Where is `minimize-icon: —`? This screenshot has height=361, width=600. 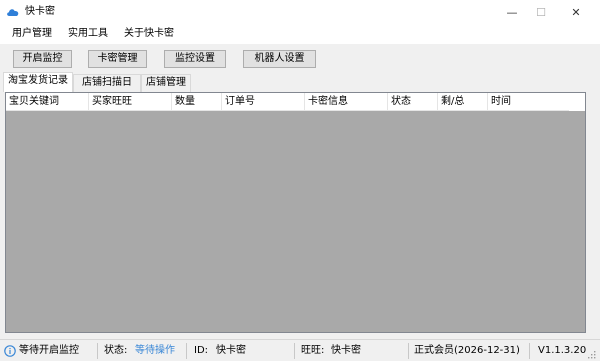 minimize-icon: — is located at coordinates (512, 12).